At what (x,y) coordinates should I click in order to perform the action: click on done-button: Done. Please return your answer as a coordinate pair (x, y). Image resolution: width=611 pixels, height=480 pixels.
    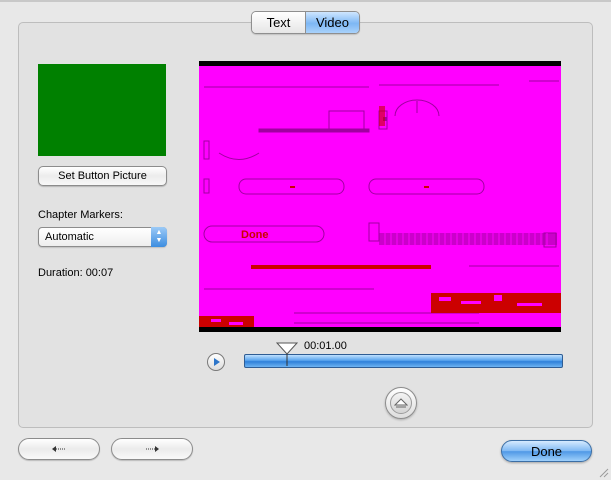
    Looking at the image, I should click on (546, 451).